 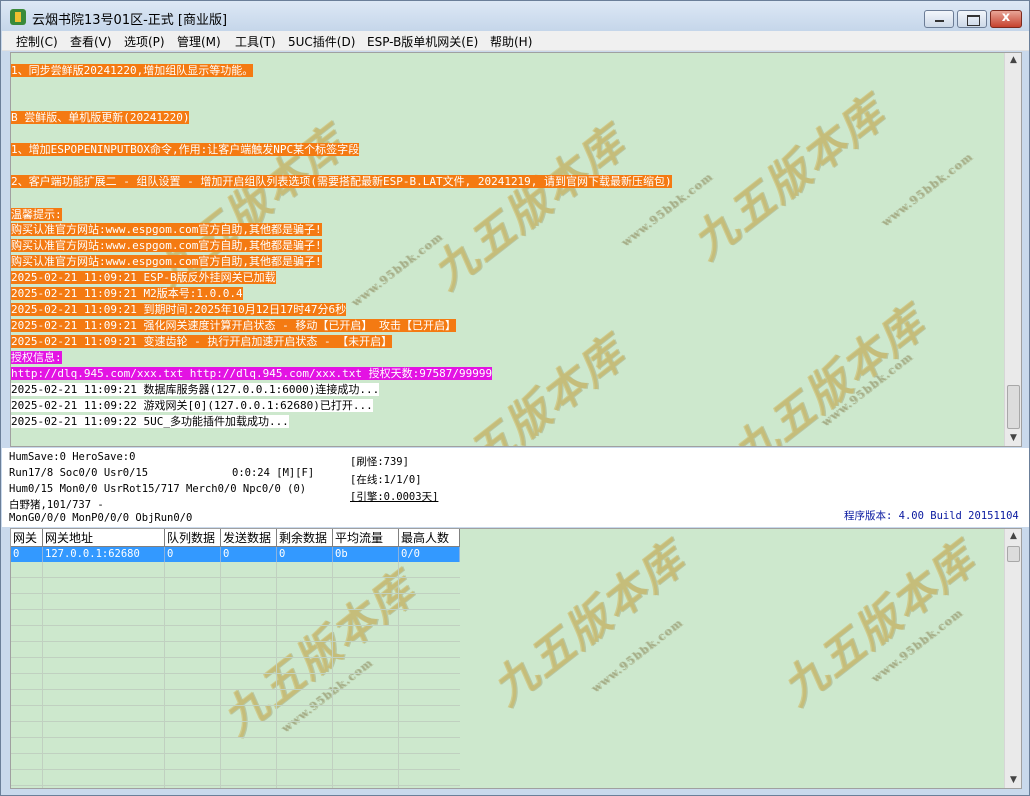 What do you see at coordinates (394, 497) in the screenshot?
I see `engine-status: [引擎:0.0003天]` at bounding box center [394, 497].